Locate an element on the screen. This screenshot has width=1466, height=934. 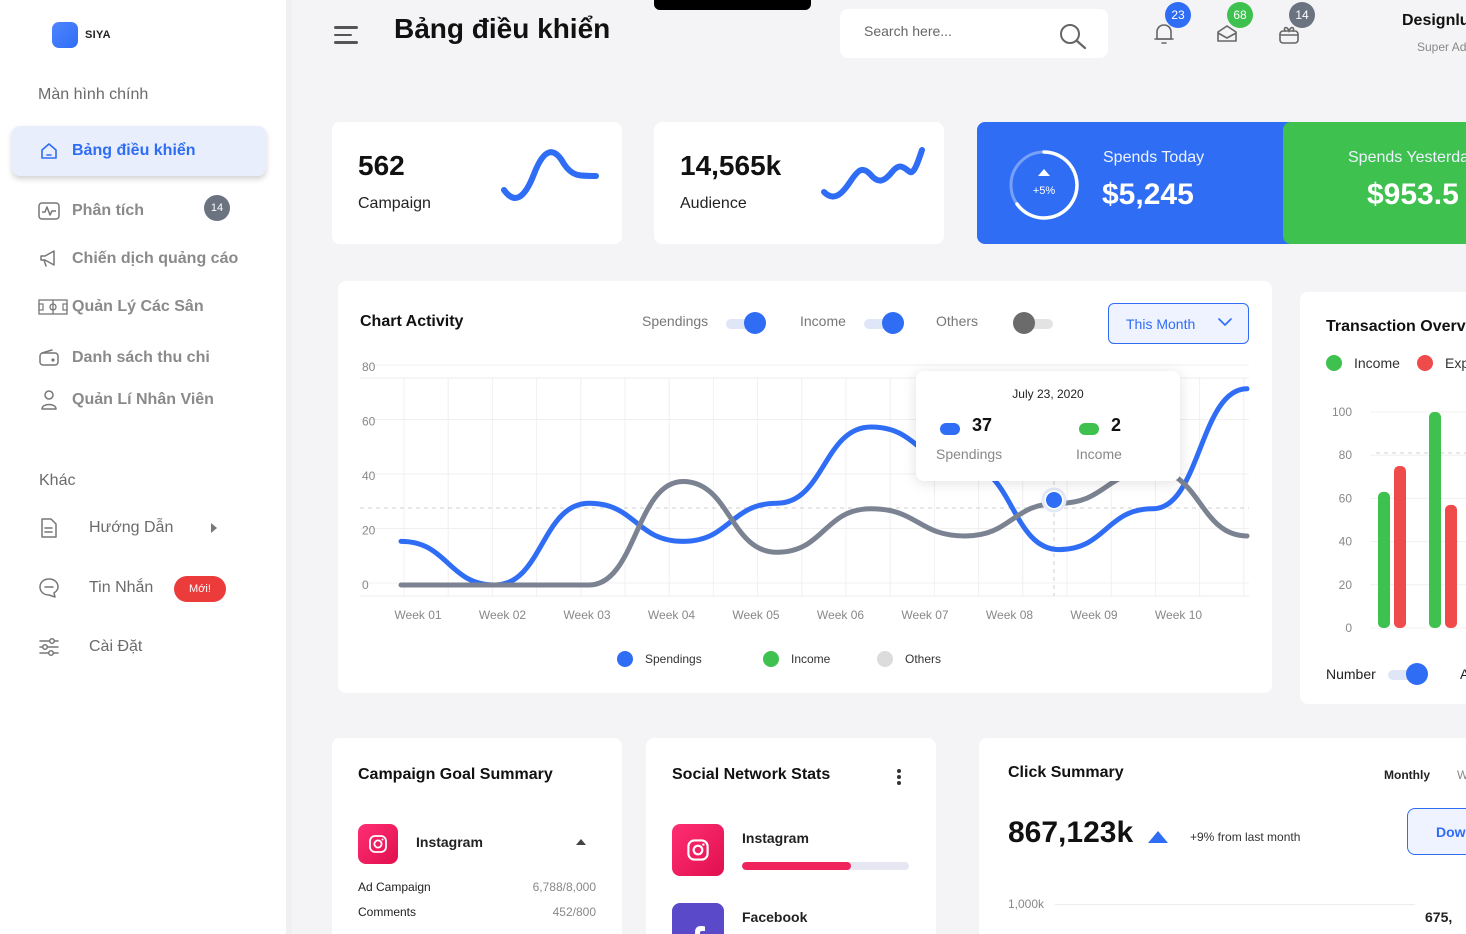
goal-row-label: Ad Campaign is located at coordinates (394, 887).